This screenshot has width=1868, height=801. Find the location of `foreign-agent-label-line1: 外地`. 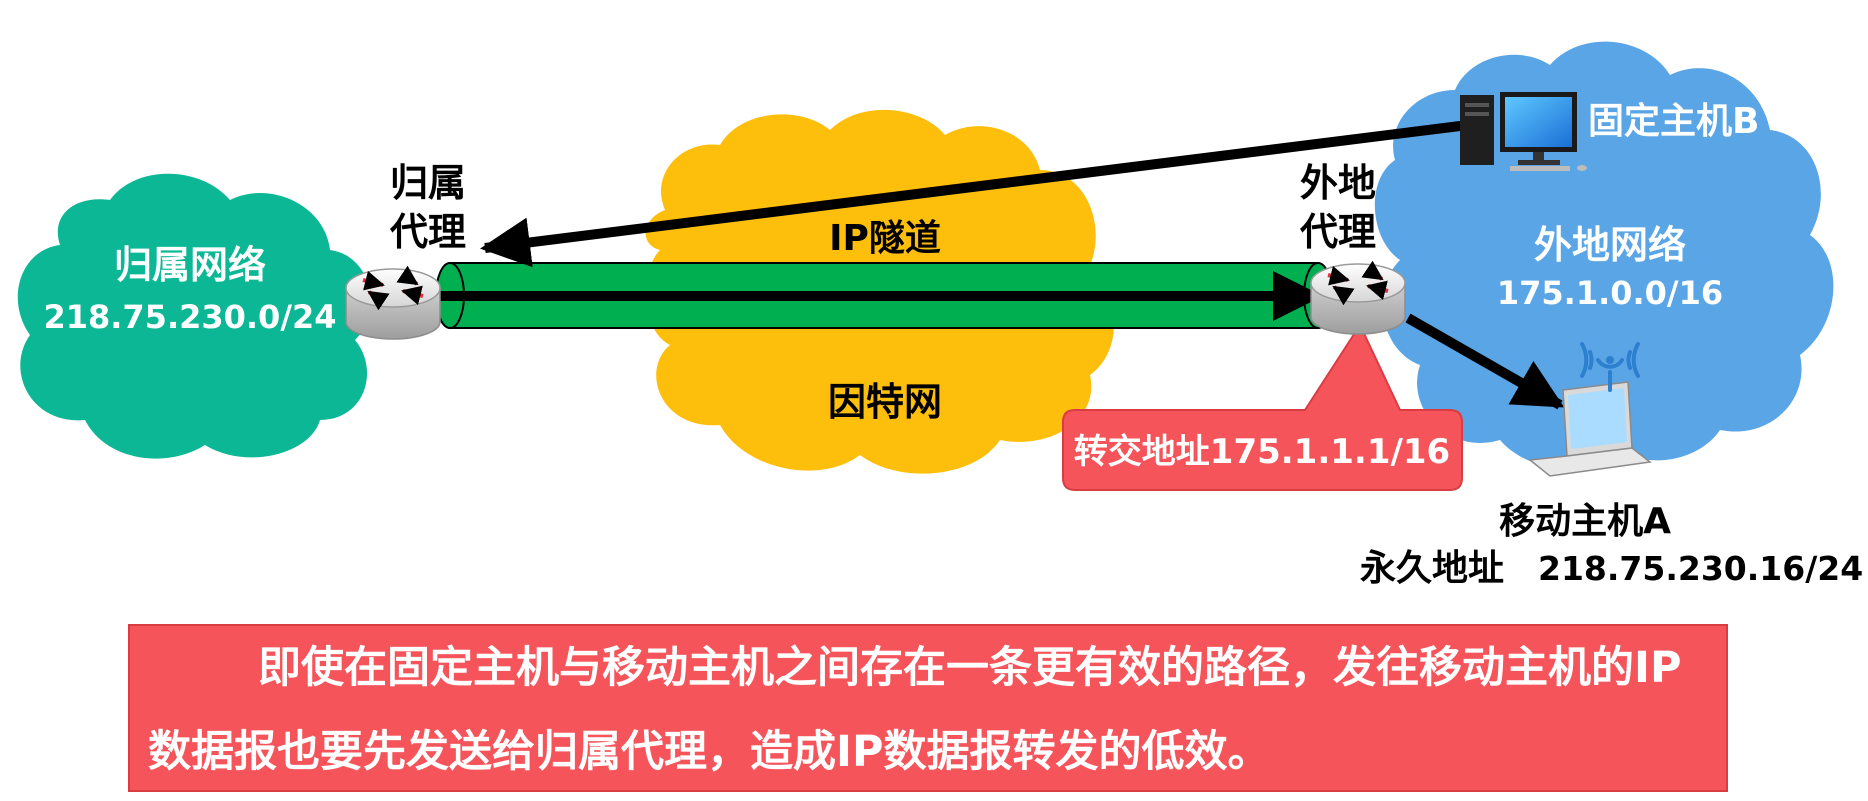

foreign-agent-label-line1: 外地 is located at coordinates (1338, 183).